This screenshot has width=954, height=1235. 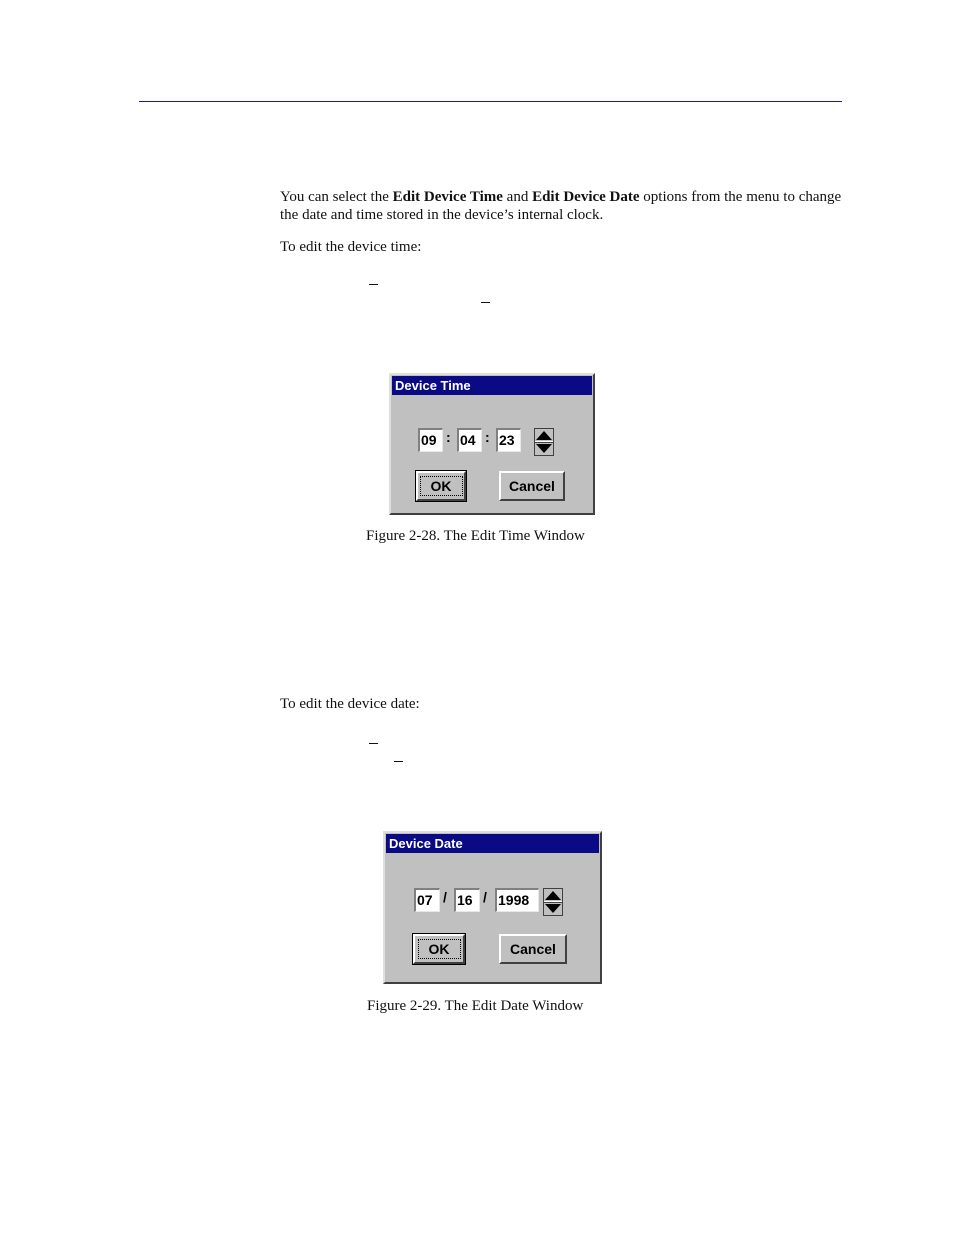 I want to click on dialog-title: Device Date, so click(x=492, y=843).